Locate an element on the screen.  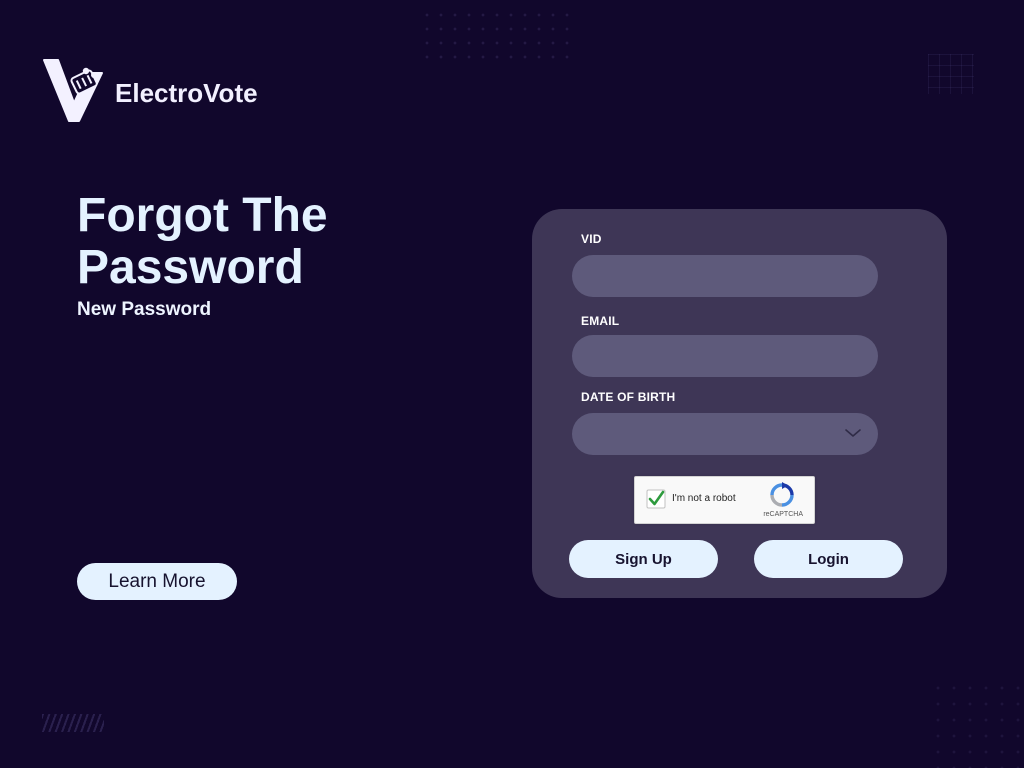
v-ballot-logo-icon is located at coordinates (73, 90).